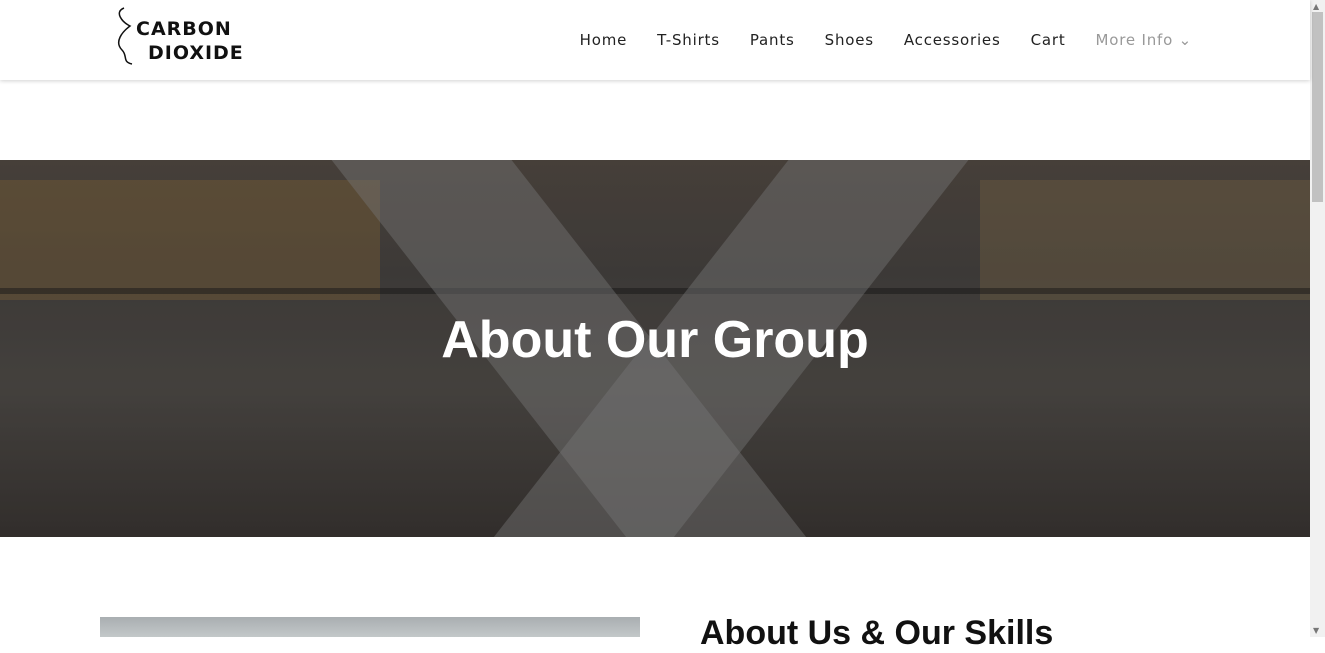  I want to click on hero-title: About Our Group, so click(655, 340).